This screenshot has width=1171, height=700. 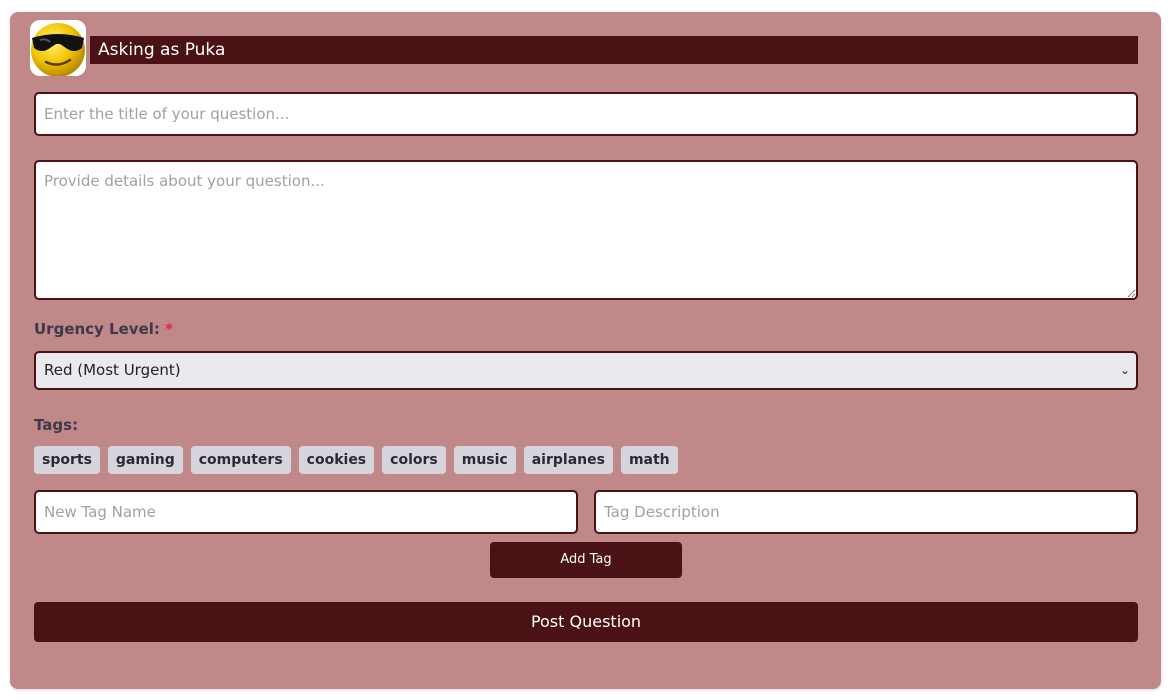 I want to click on tag-description-input, so click(x=866, y=512).